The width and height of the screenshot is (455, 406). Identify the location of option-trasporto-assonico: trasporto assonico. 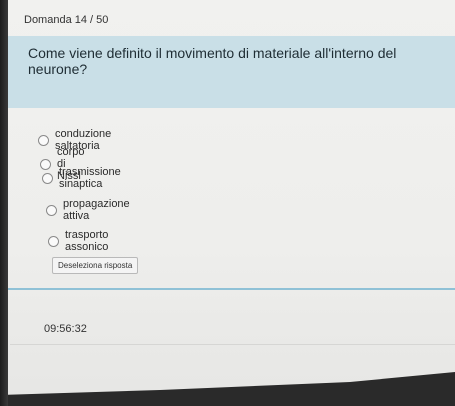
(78, 241).